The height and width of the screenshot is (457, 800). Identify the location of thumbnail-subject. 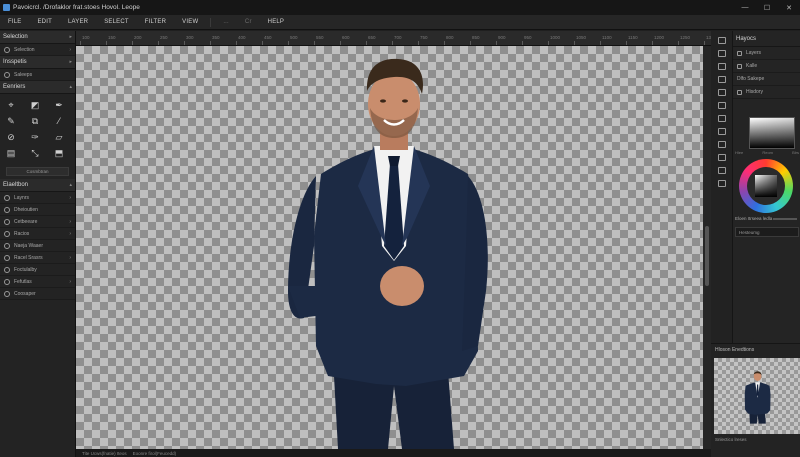
(757, 397).